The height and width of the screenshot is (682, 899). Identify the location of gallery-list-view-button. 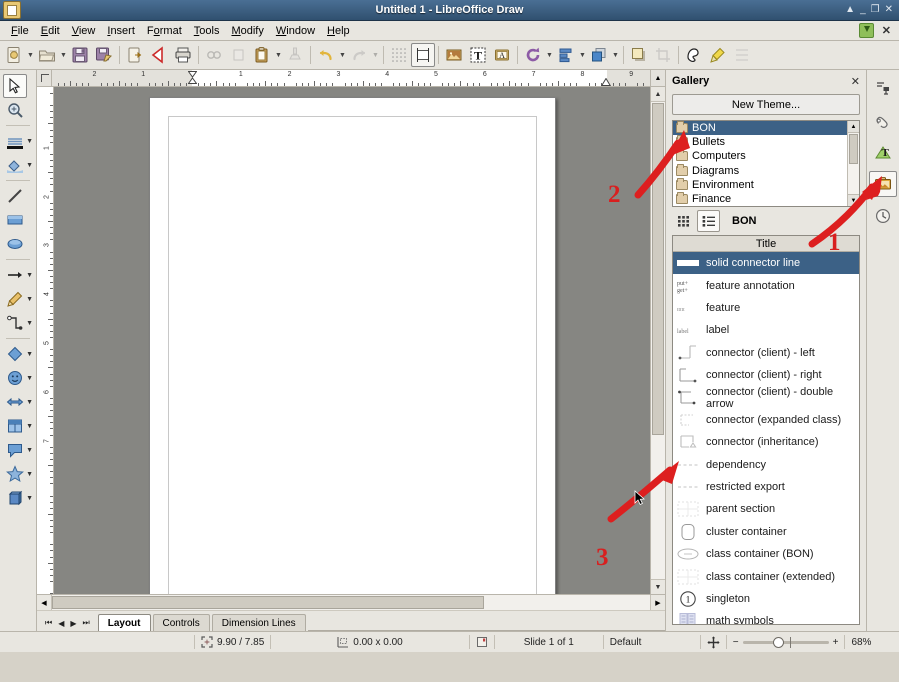
(708, 221).